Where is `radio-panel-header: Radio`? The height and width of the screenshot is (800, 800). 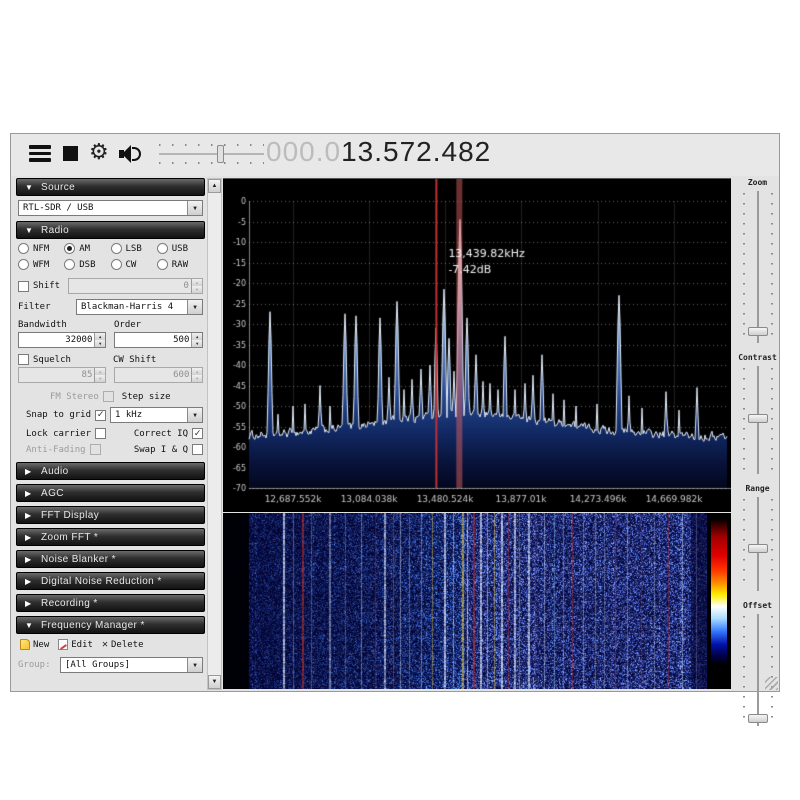
radio-panel-header: Radio is located at coordinates (110, 230).